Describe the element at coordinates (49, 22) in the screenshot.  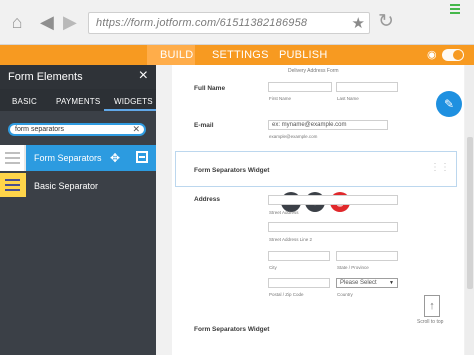
I see `back-arrow-icon: ◀` at that location.